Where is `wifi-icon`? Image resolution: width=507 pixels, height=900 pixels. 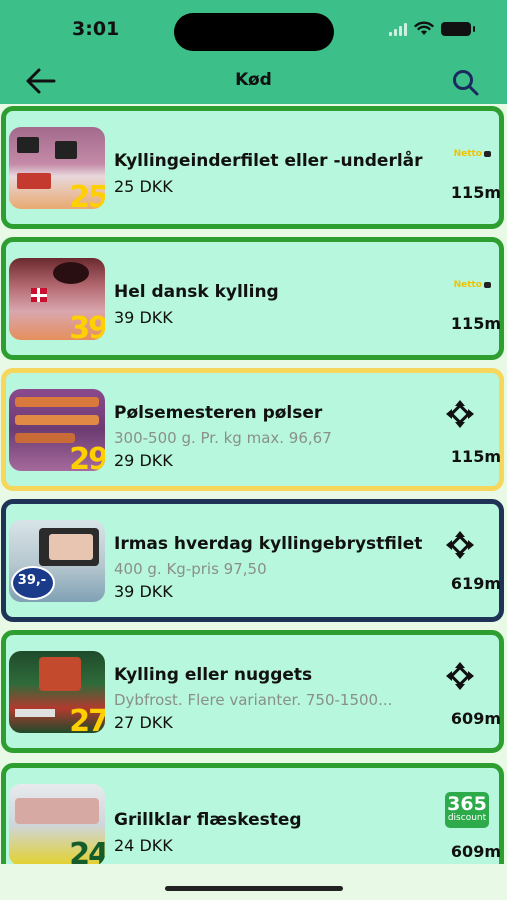 wifi-icon is located at coordinates (424, 28).